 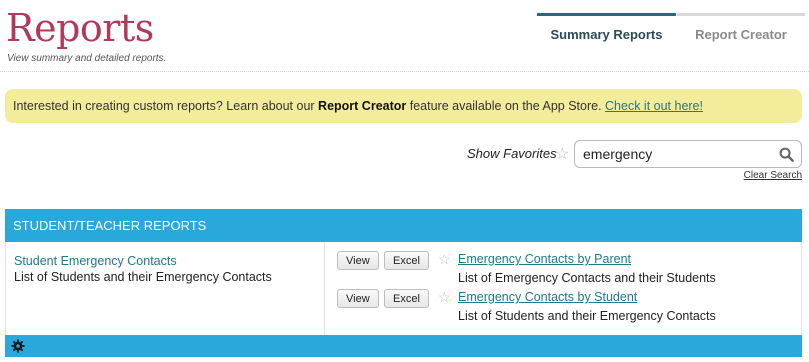 I want to click on search-input, so click(x=673, y=154).